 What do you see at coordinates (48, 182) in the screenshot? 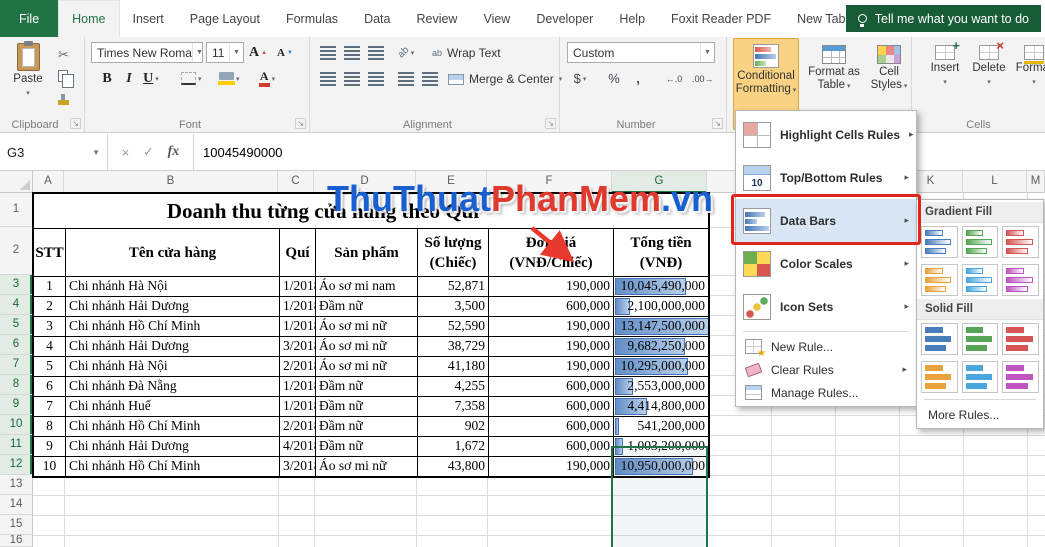
I see `column-header-a: A` at bounding box center [48, 182].